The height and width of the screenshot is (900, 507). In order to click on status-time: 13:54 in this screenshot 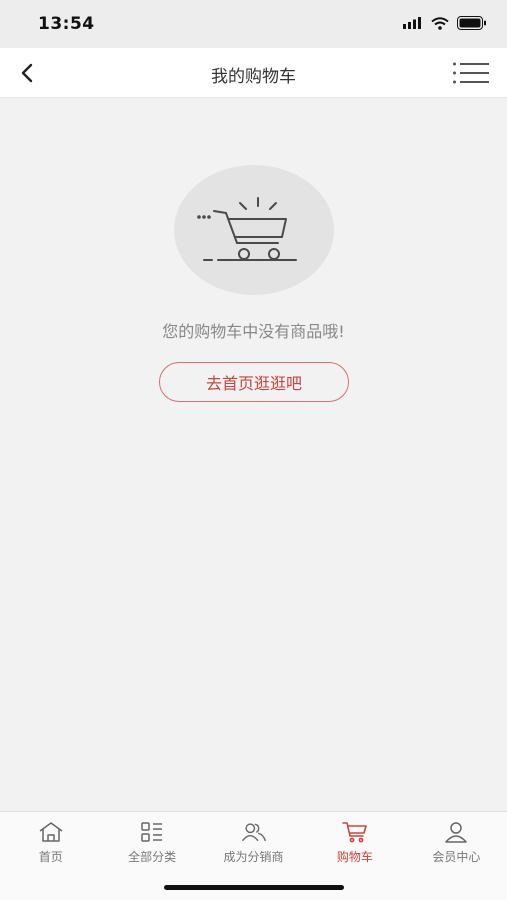, I will do `click(66, 24)`.